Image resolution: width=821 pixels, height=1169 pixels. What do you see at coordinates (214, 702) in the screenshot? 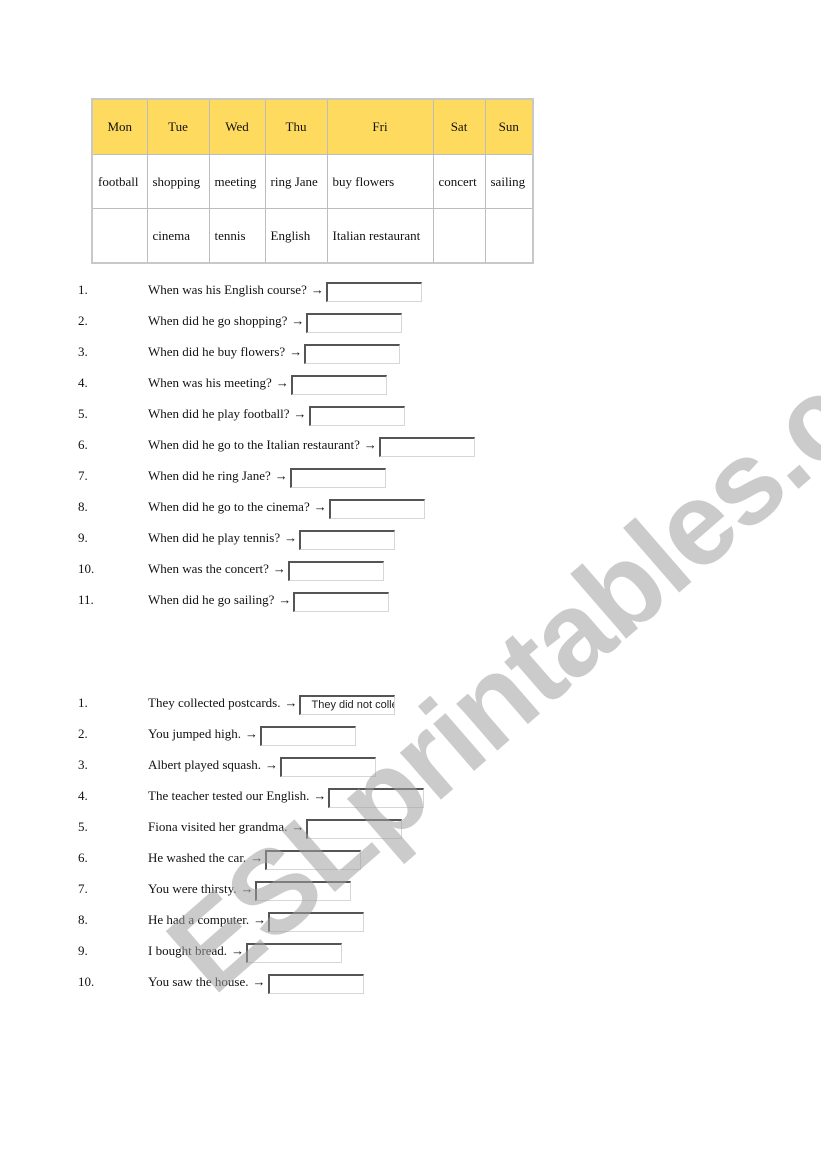
I see `item-text: They collected postcards.` at bounding box center [214, 702].